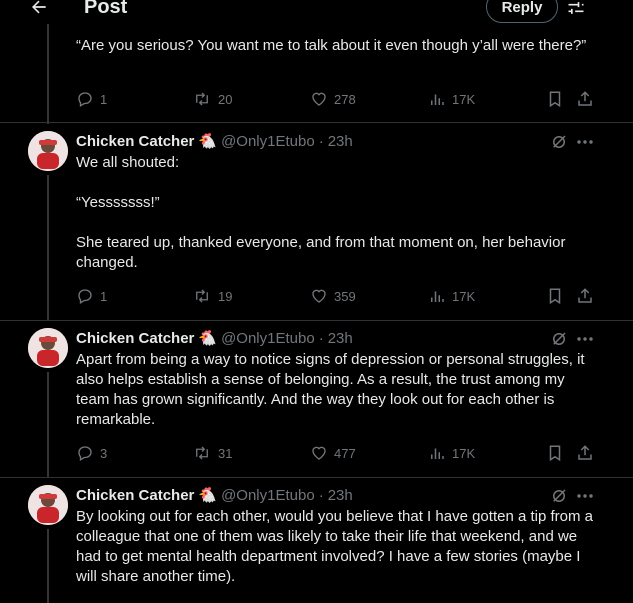  What do you see at coordinates (225, 296) in the screenshot?
I see `repost-count: 19` at bounding box center [225, 296].